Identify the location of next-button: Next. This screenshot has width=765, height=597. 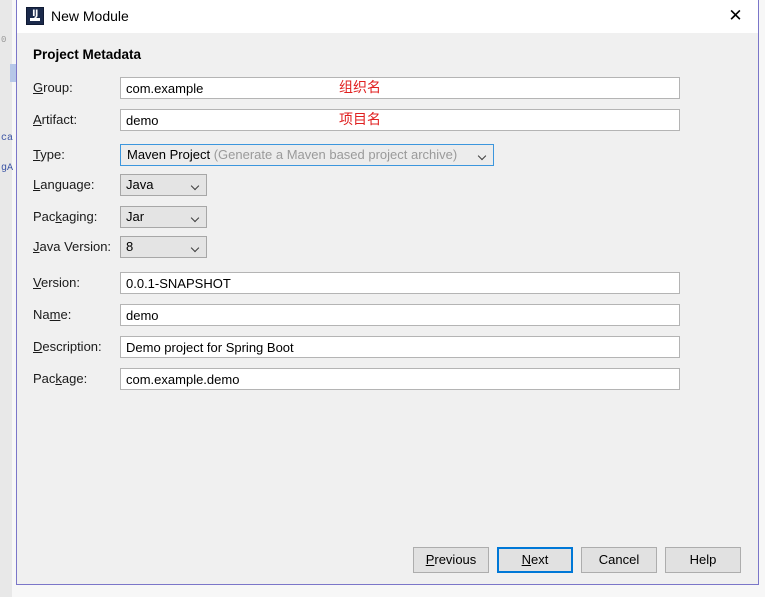
(535, 560).